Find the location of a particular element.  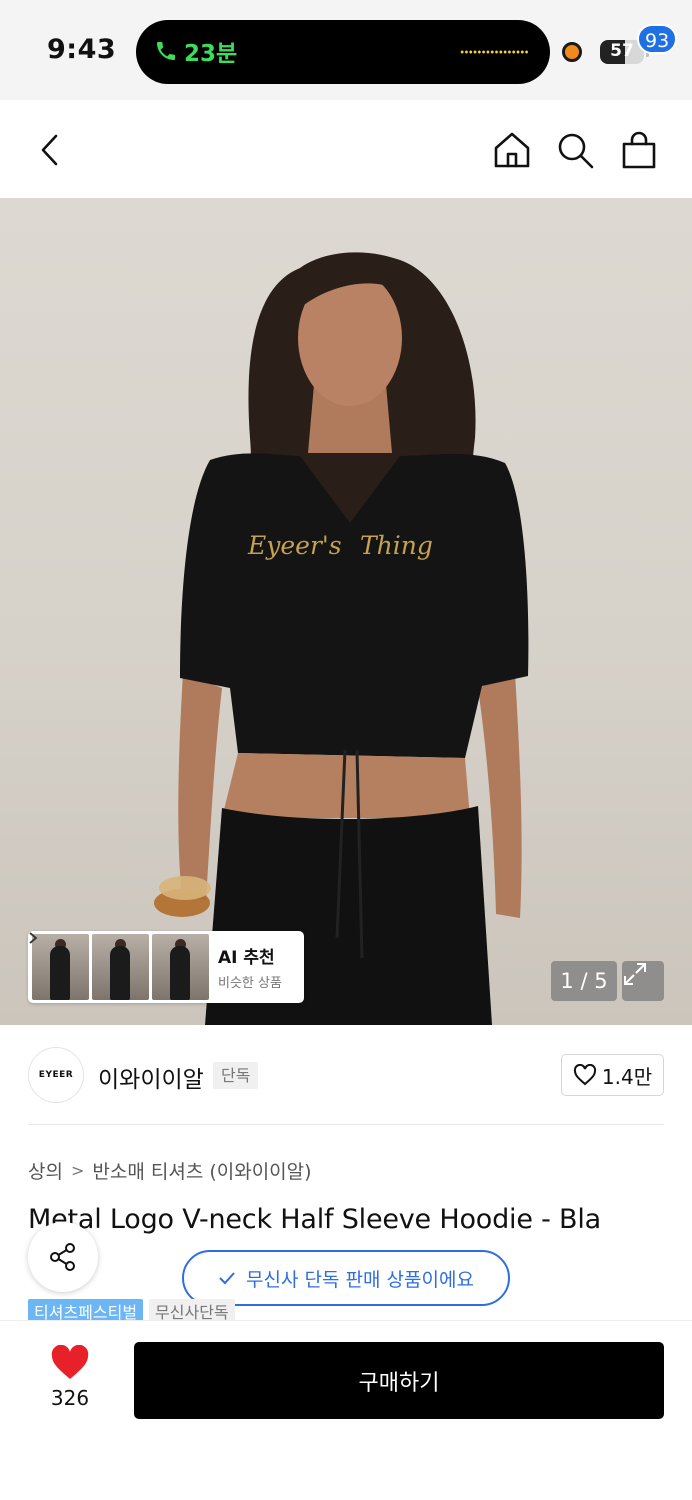

expand-icon is located at coordinates (635, 974).